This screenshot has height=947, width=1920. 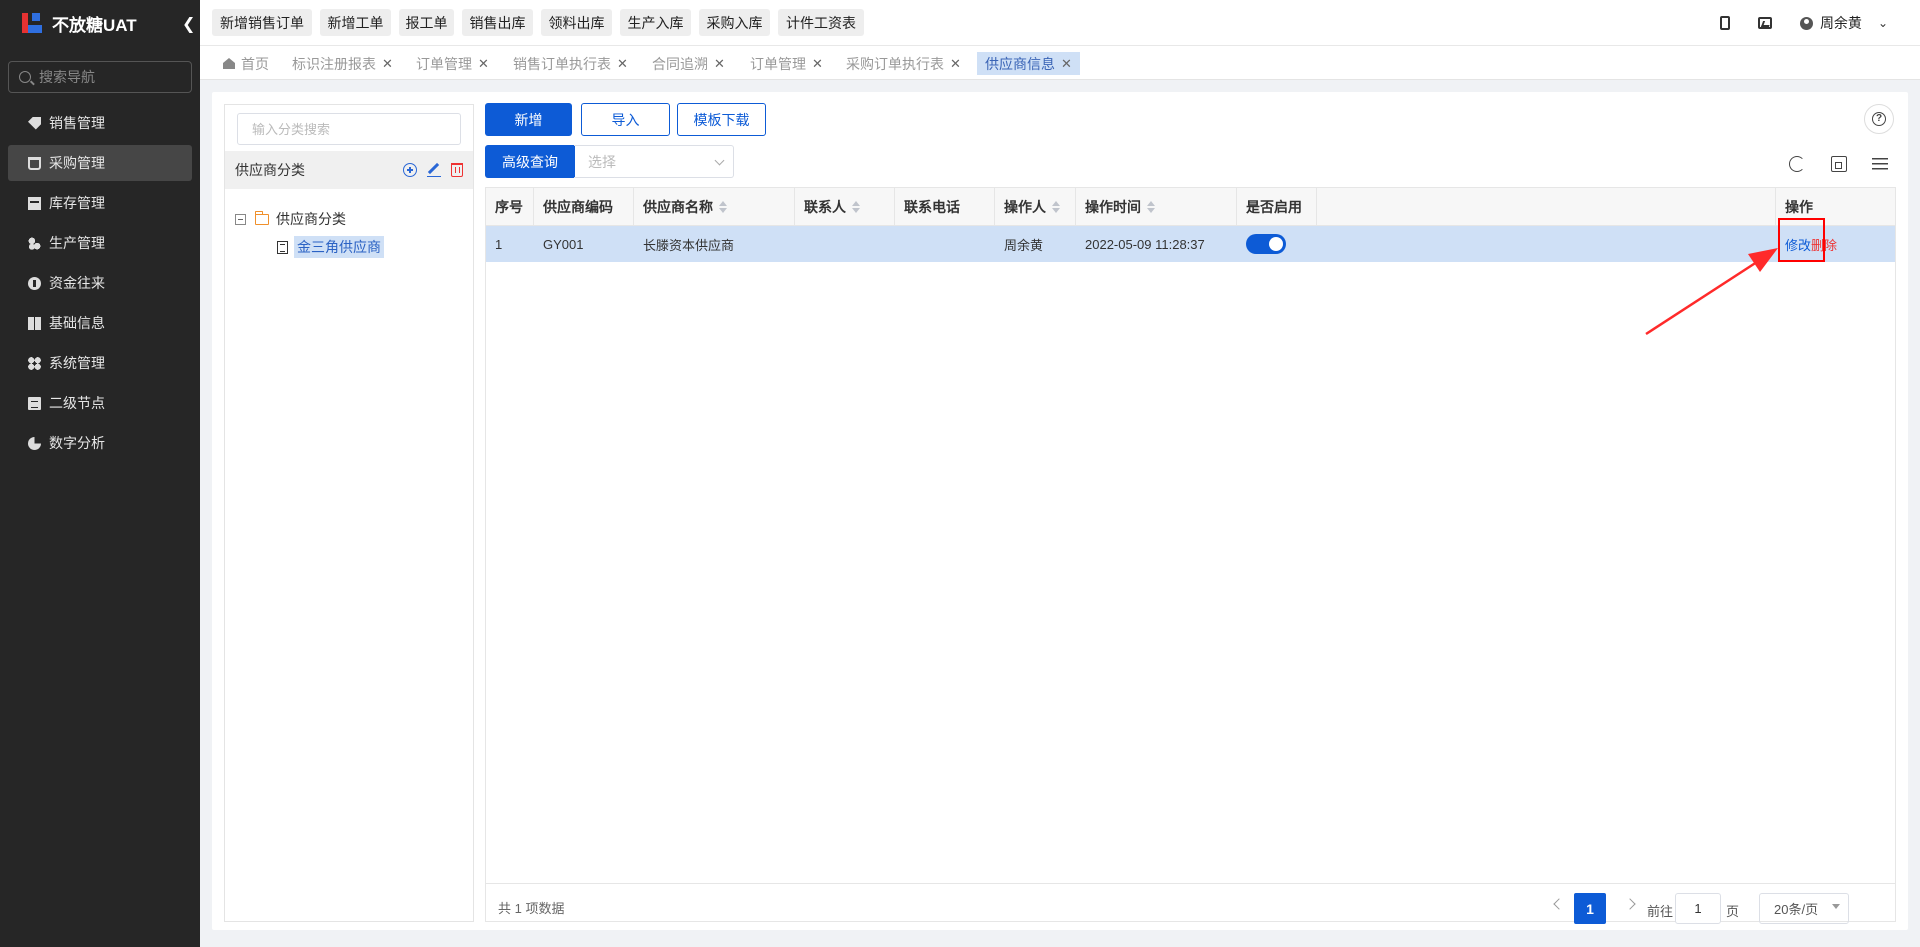 What do you see at coordinates (255, 63) in the screenshot?
I see `tab-label: 首页` at bounding box center [255, 63].